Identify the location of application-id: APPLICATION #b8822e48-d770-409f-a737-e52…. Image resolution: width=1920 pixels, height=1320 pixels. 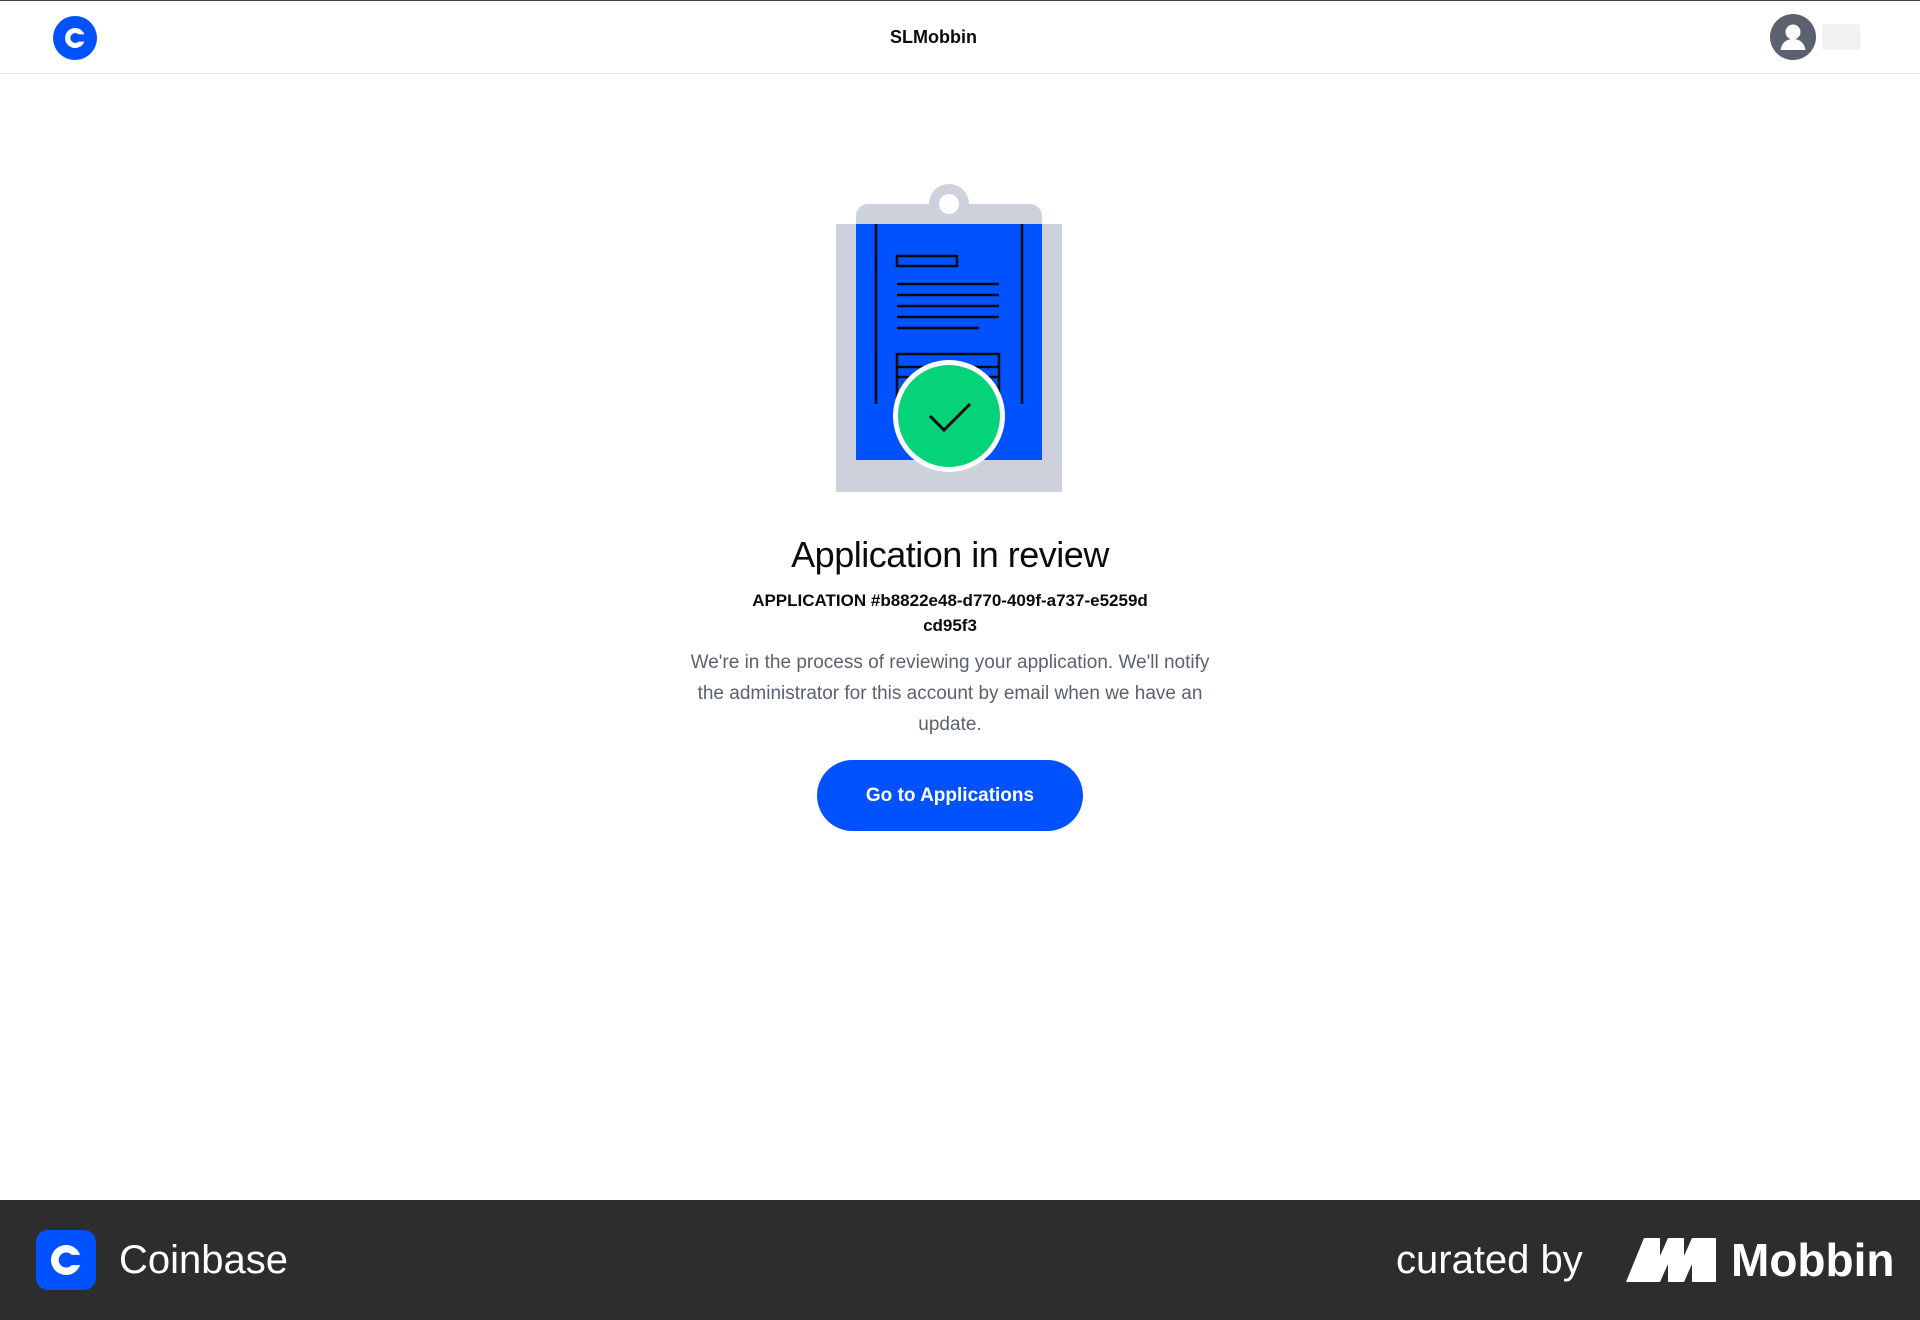
(950, 613).